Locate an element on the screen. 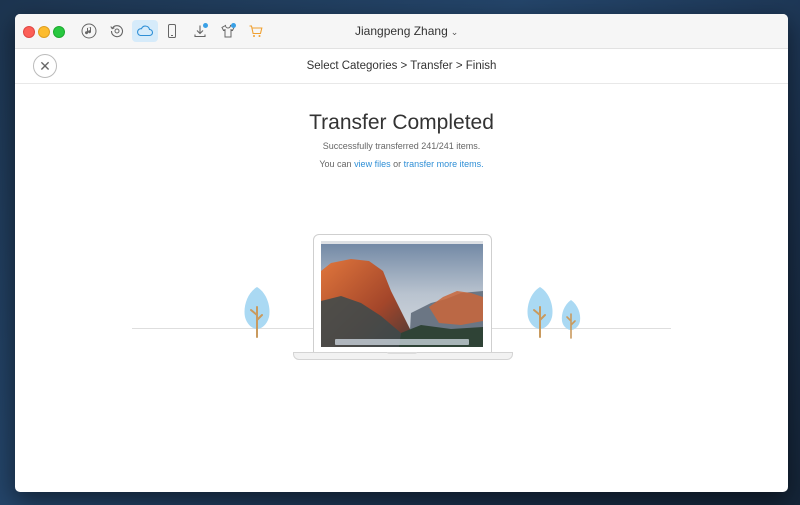 The height and width of the screenshot is (505, 800). account-menu: Jiangpeng Zhang ⌄ is located at coordinates (420, 31).